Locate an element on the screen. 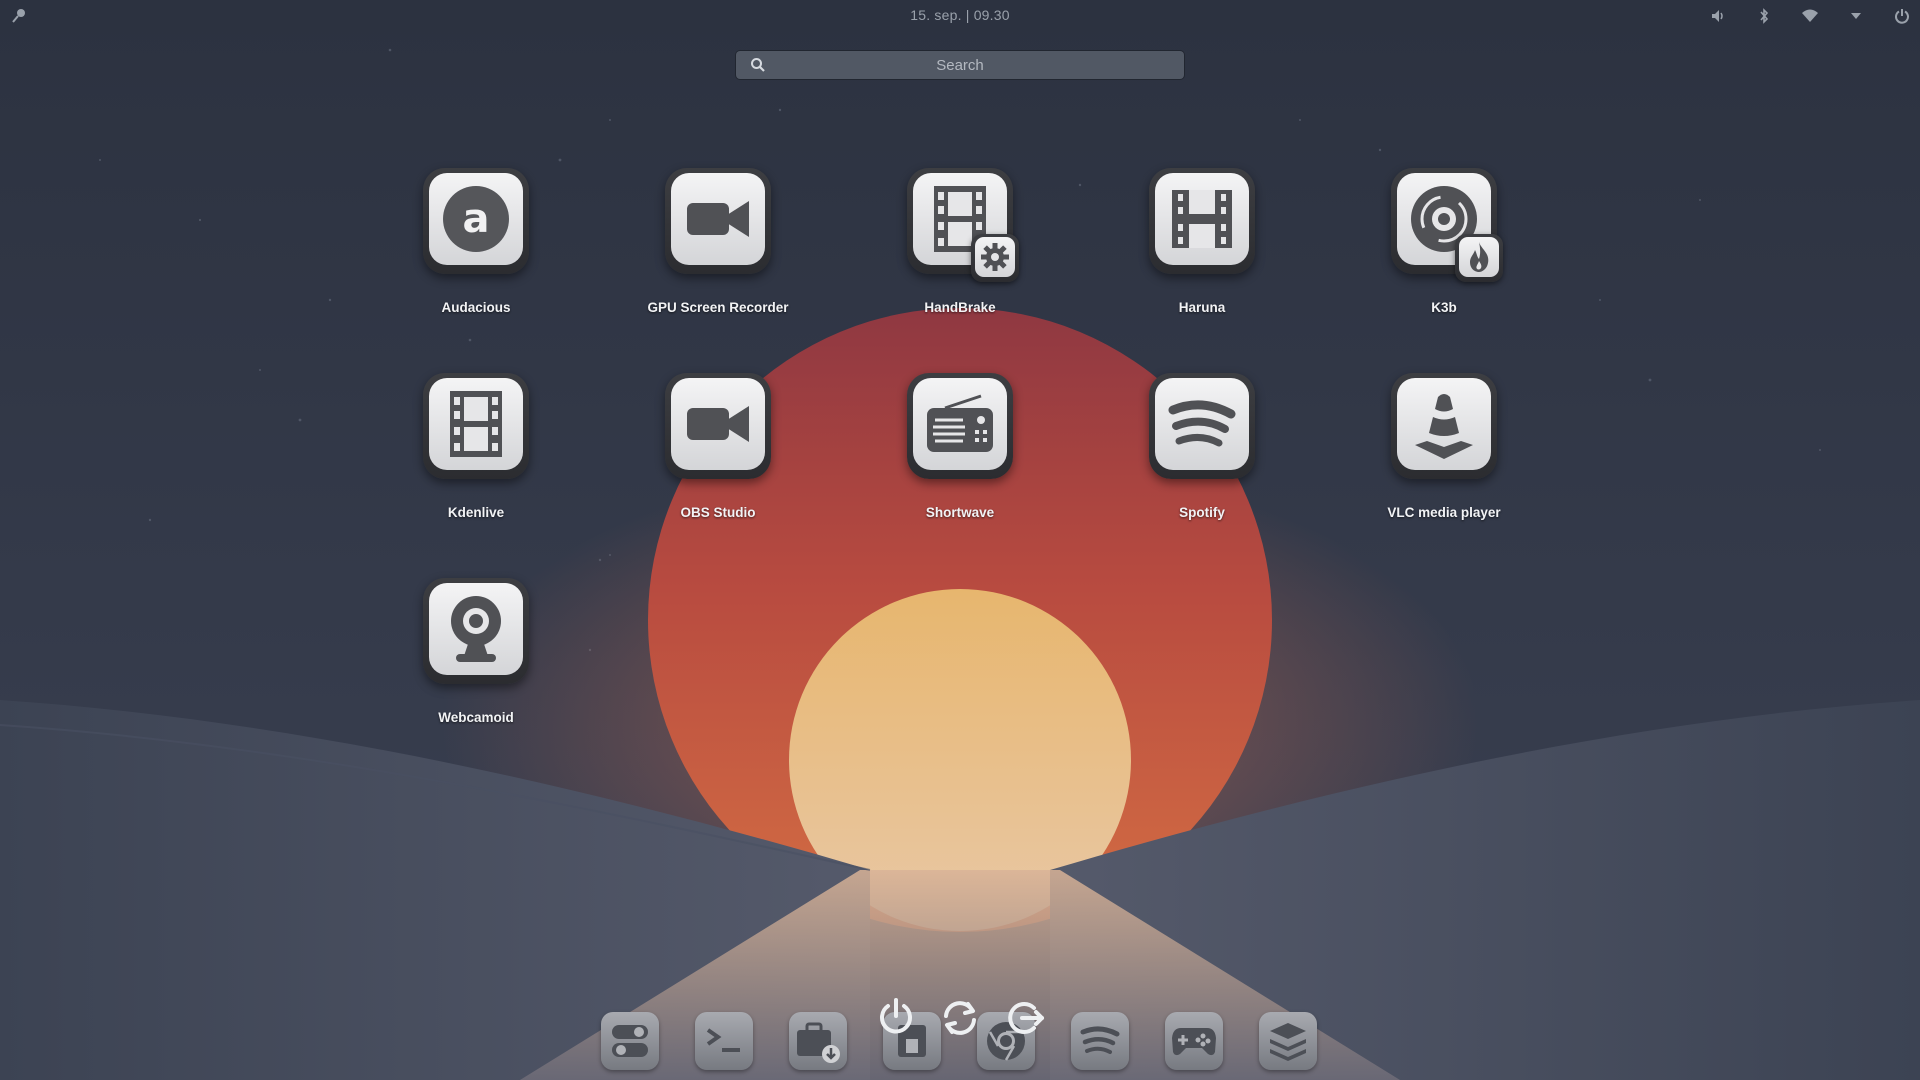  app-vlc-media-player: VLC media player is located at coordinates (1444, 446).